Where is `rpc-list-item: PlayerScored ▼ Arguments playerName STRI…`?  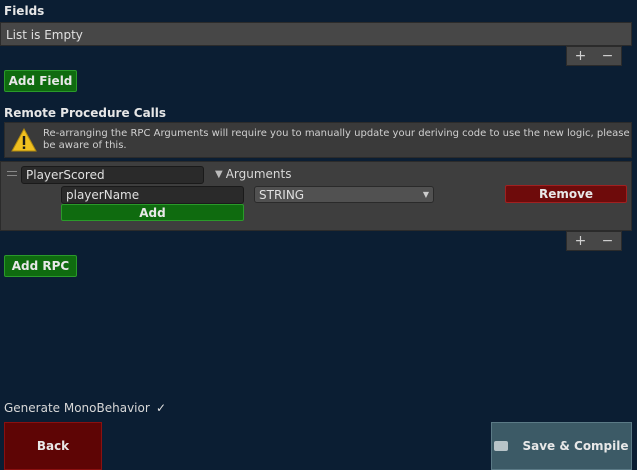 rpc-list-item: PlayerScored ▼ Arguments playerName STRI… is located at coordinates (316, 196).